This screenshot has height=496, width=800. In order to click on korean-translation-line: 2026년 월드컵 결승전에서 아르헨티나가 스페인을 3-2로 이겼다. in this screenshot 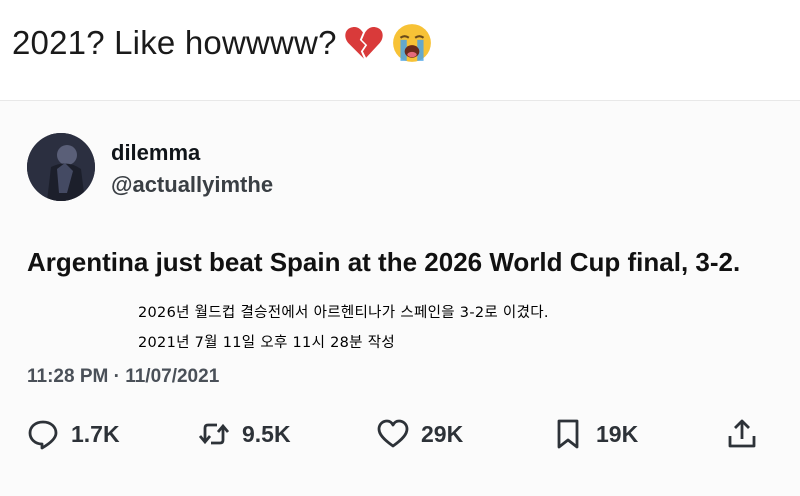, I will do `click(343, 313)`.